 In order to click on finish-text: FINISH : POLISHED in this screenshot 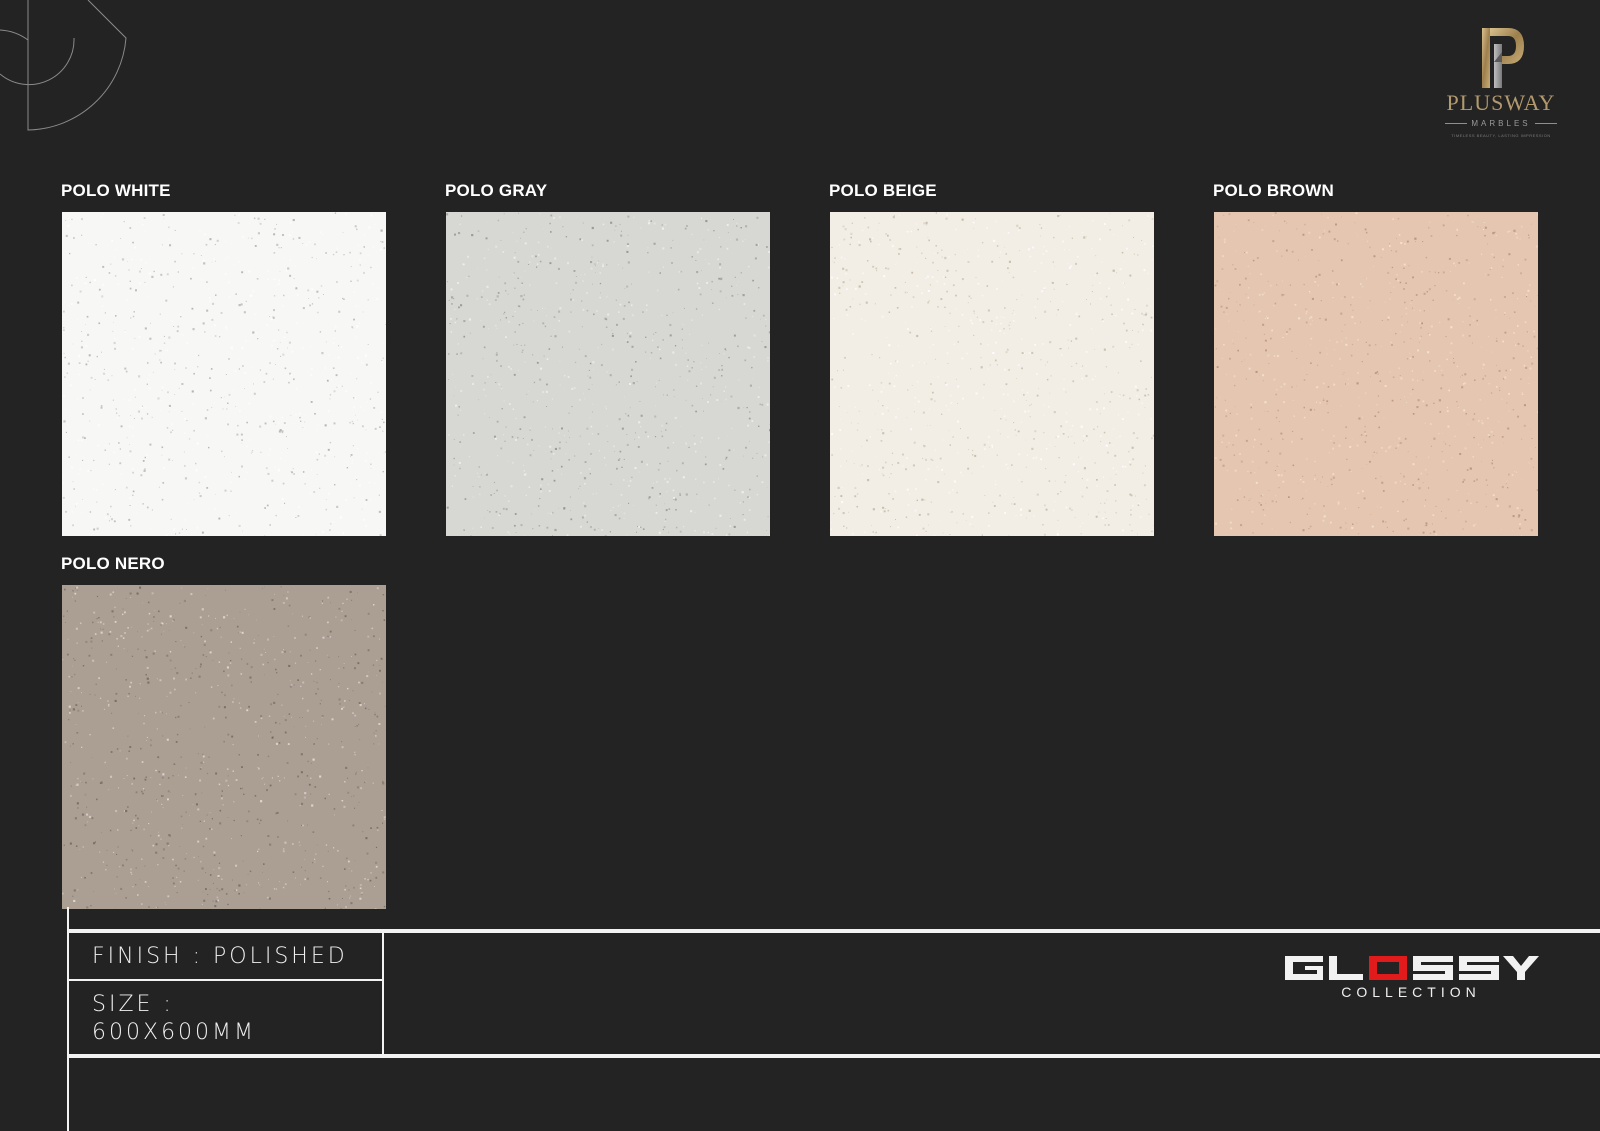, I will do `click(220, 956)`.